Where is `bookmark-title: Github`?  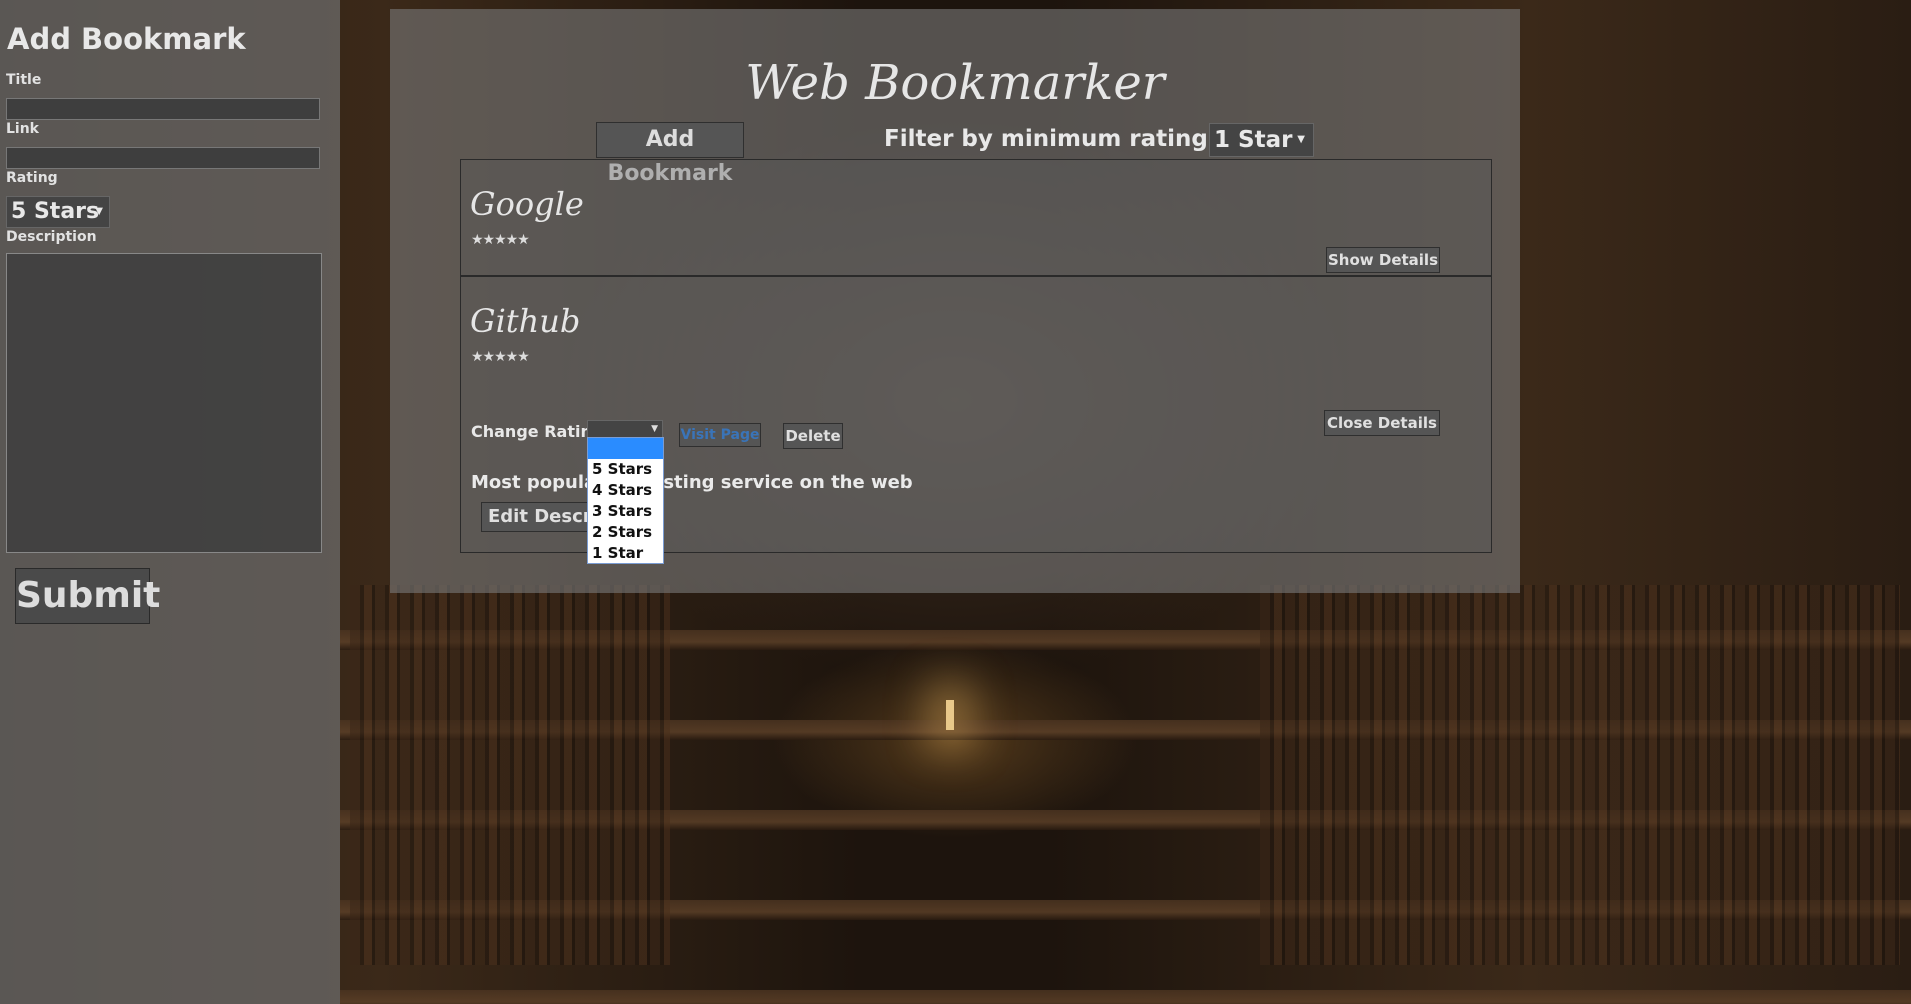 bookmark-title: Github is located at coordinates (525, 321).